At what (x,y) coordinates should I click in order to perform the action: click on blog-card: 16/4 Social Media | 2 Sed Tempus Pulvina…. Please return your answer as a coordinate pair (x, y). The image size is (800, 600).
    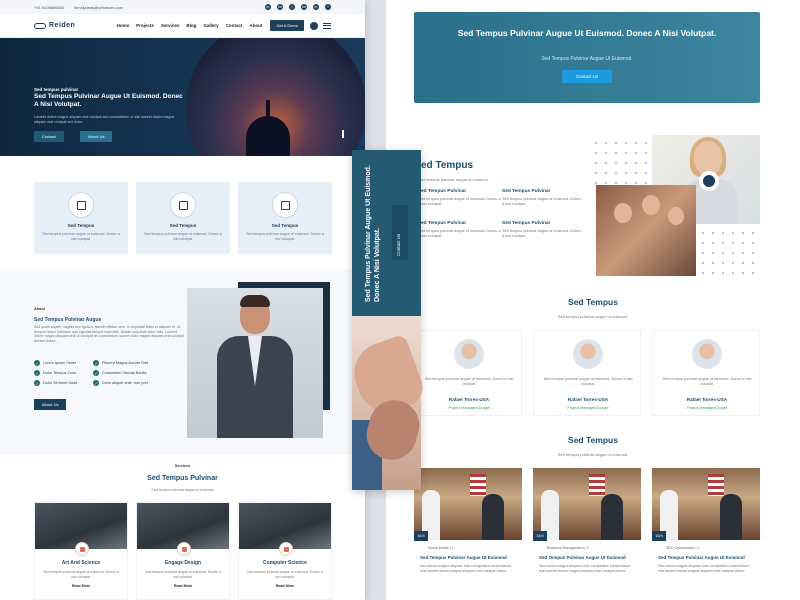
    Looking at the image, I should click on (468, 534).